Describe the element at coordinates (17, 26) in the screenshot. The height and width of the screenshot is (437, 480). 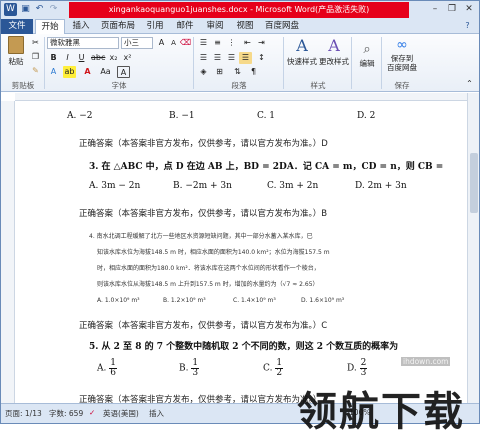
I see `tab-file: 文件` at that location.